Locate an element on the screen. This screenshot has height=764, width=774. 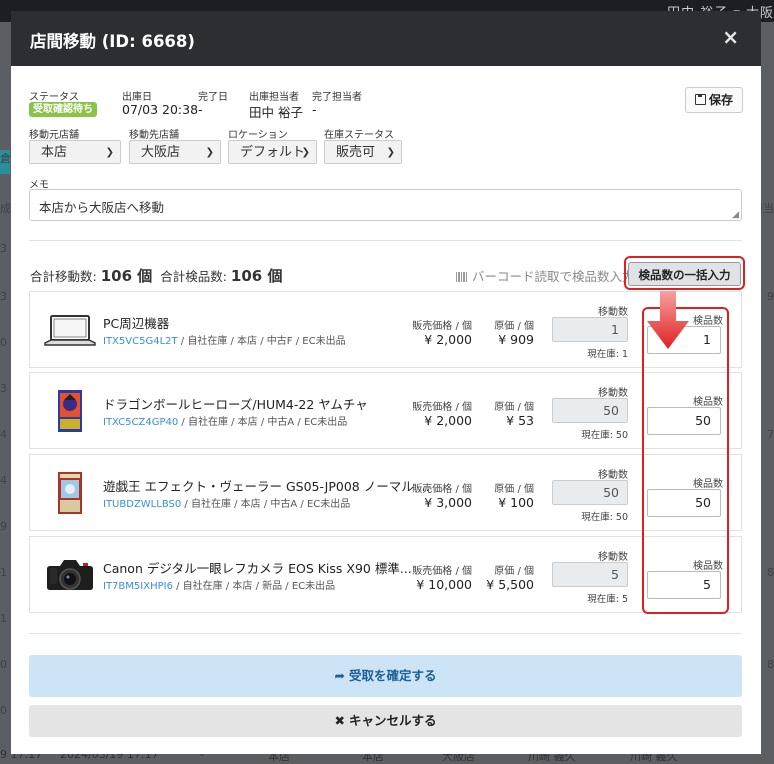
background-fragment: 倉 is located at coordinates (5, 158).